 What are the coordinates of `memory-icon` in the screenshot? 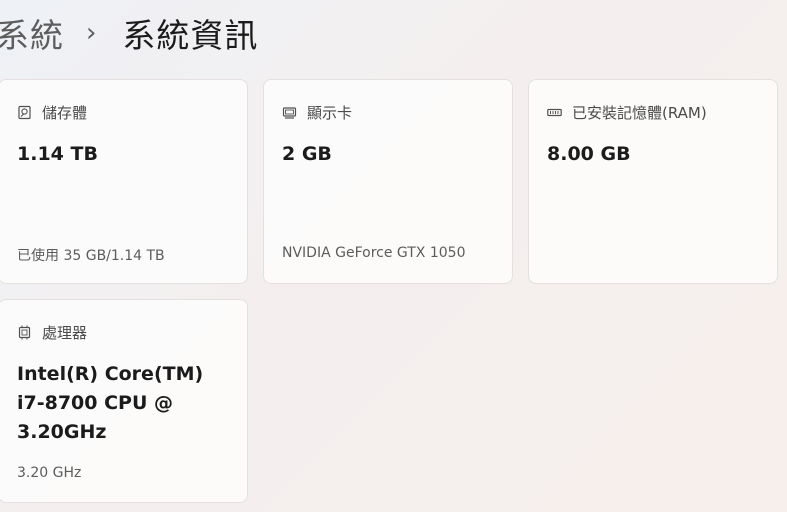 It's located at (554, 112).